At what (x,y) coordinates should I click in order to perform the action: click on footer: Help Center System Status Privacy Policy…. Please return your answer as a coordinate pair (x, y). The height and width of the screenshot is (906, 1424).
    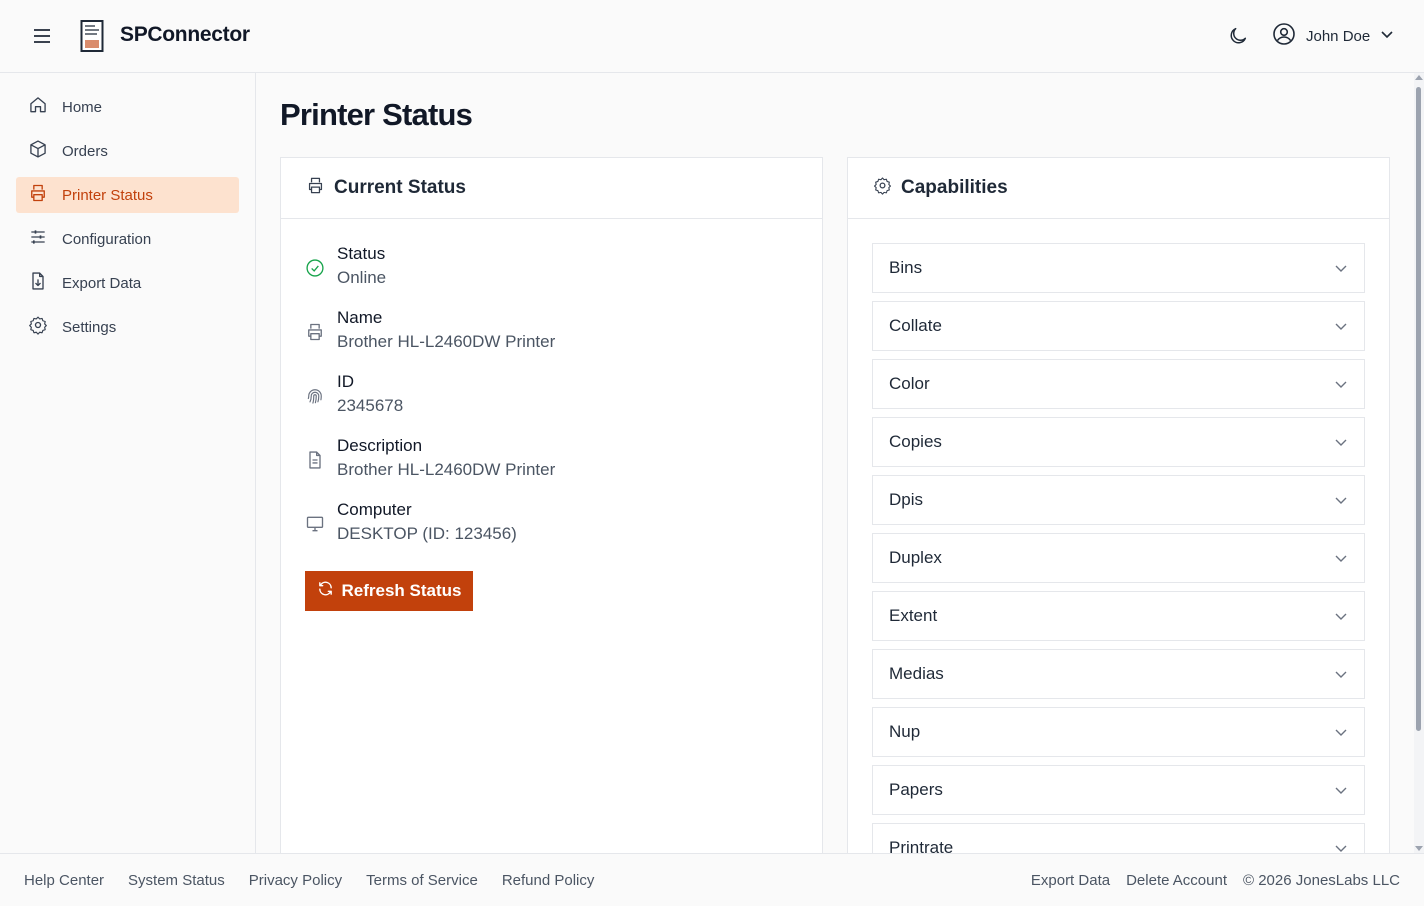
    Looking at the image, I should click on (712, 879).